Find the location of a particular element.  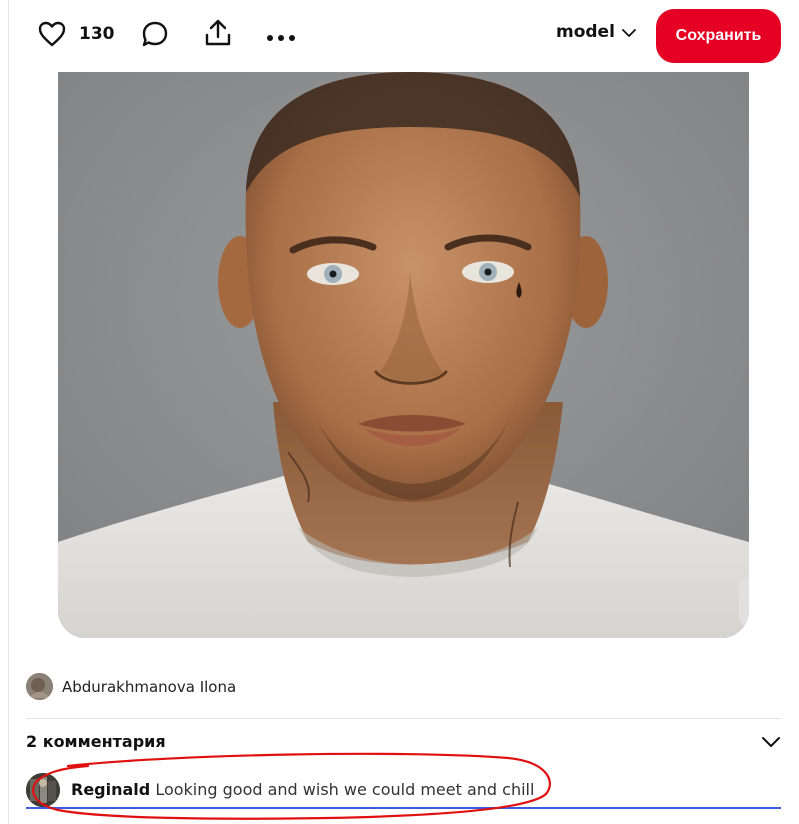

heart-icon is located at coordinates (52, 36).